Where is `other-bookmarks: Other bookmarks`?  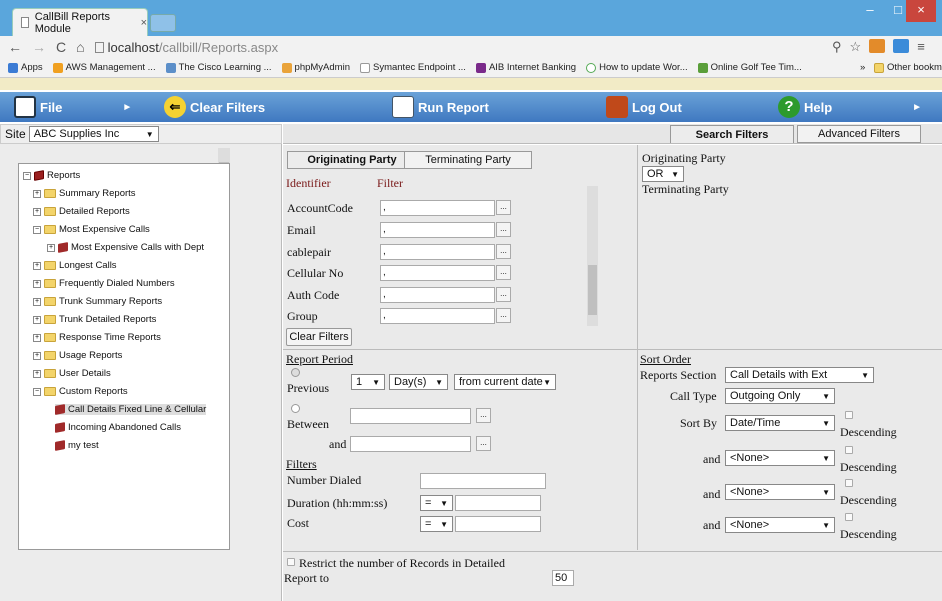 other-bookmarks: Other bookmarks is located at coordinates (908, 67).